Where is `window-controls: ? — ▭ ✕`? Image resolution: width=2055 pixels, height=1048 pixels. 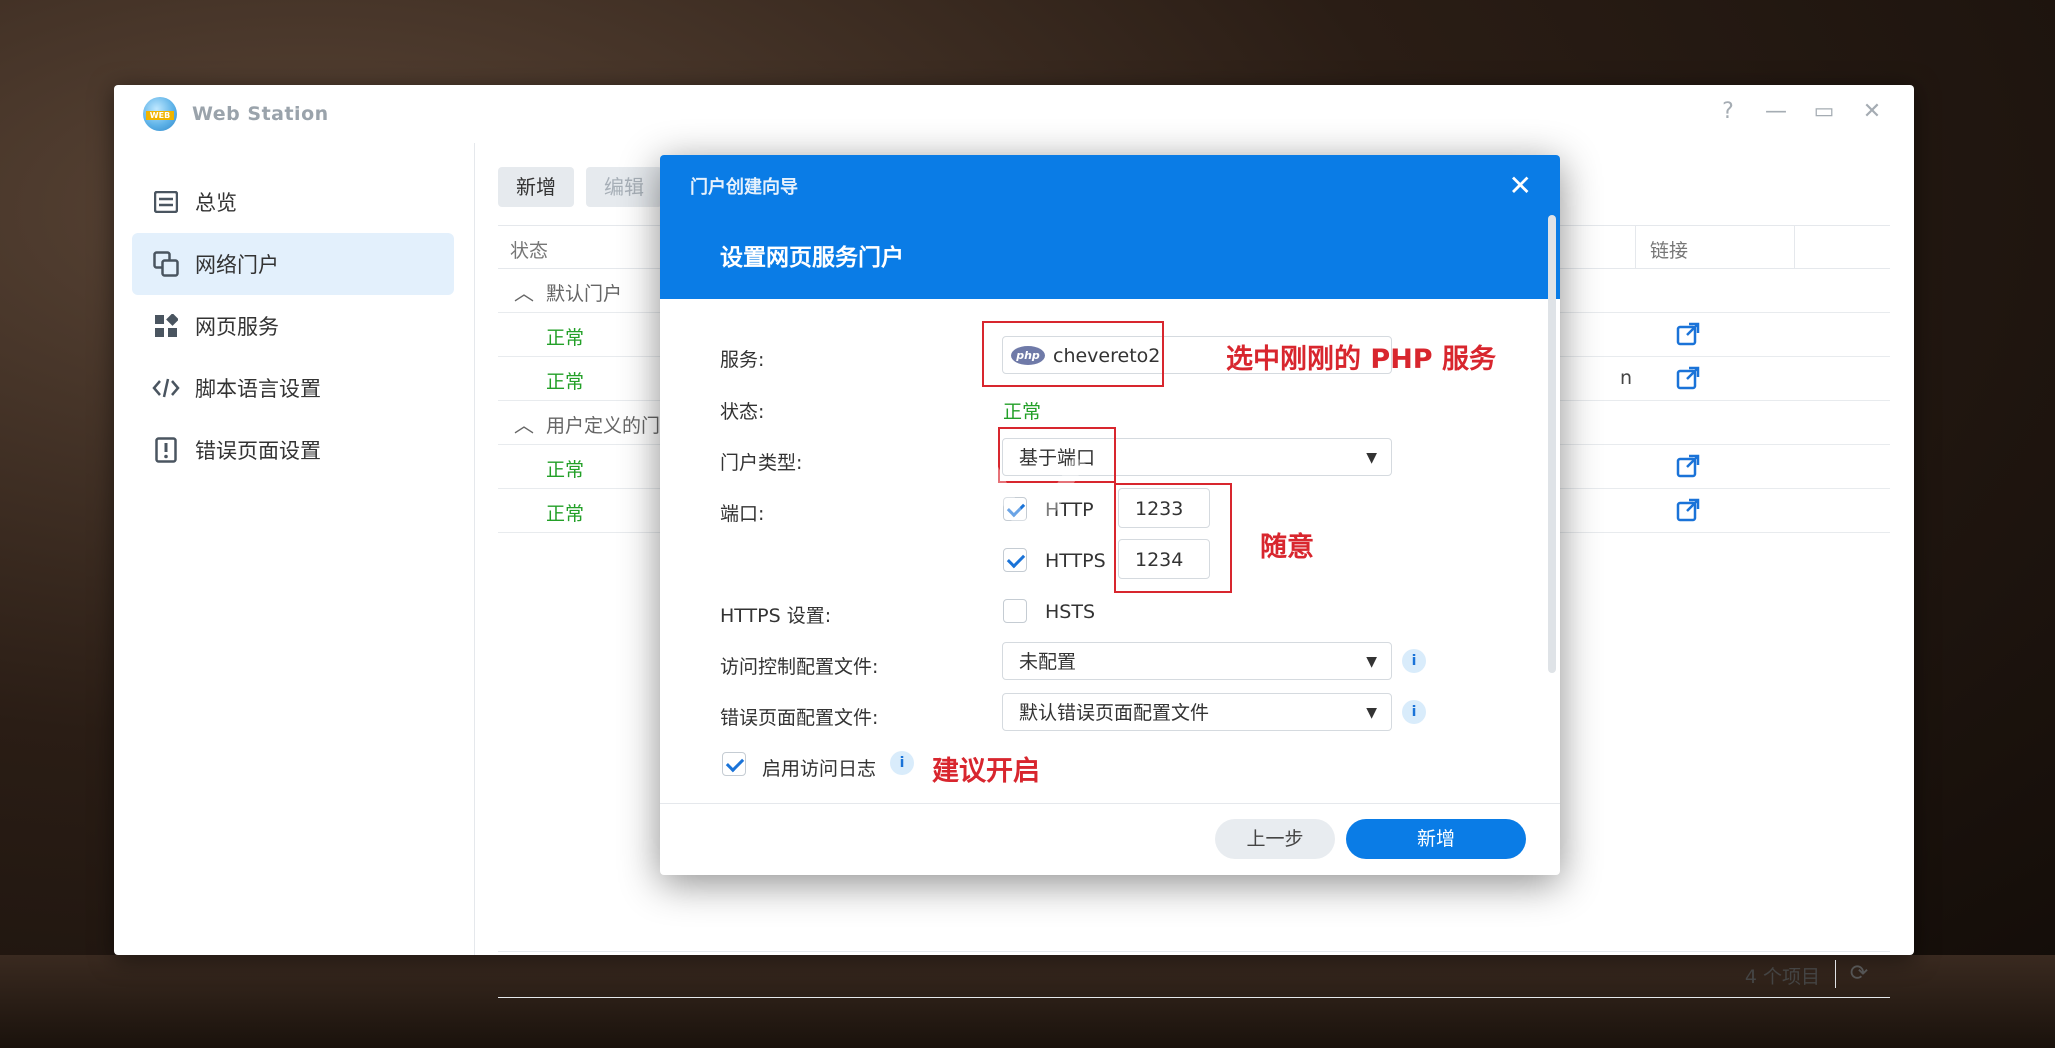
window-controls: ? — ▭ ✕ is located at coordinates (1800, 112).